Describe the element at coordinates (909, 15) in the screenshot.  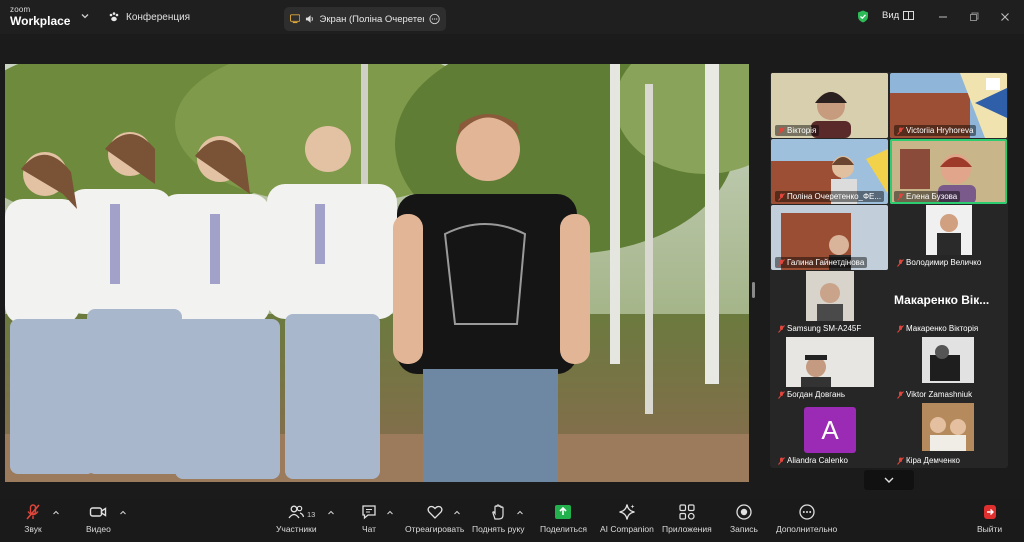
I see `grid-view-icon` at that location.